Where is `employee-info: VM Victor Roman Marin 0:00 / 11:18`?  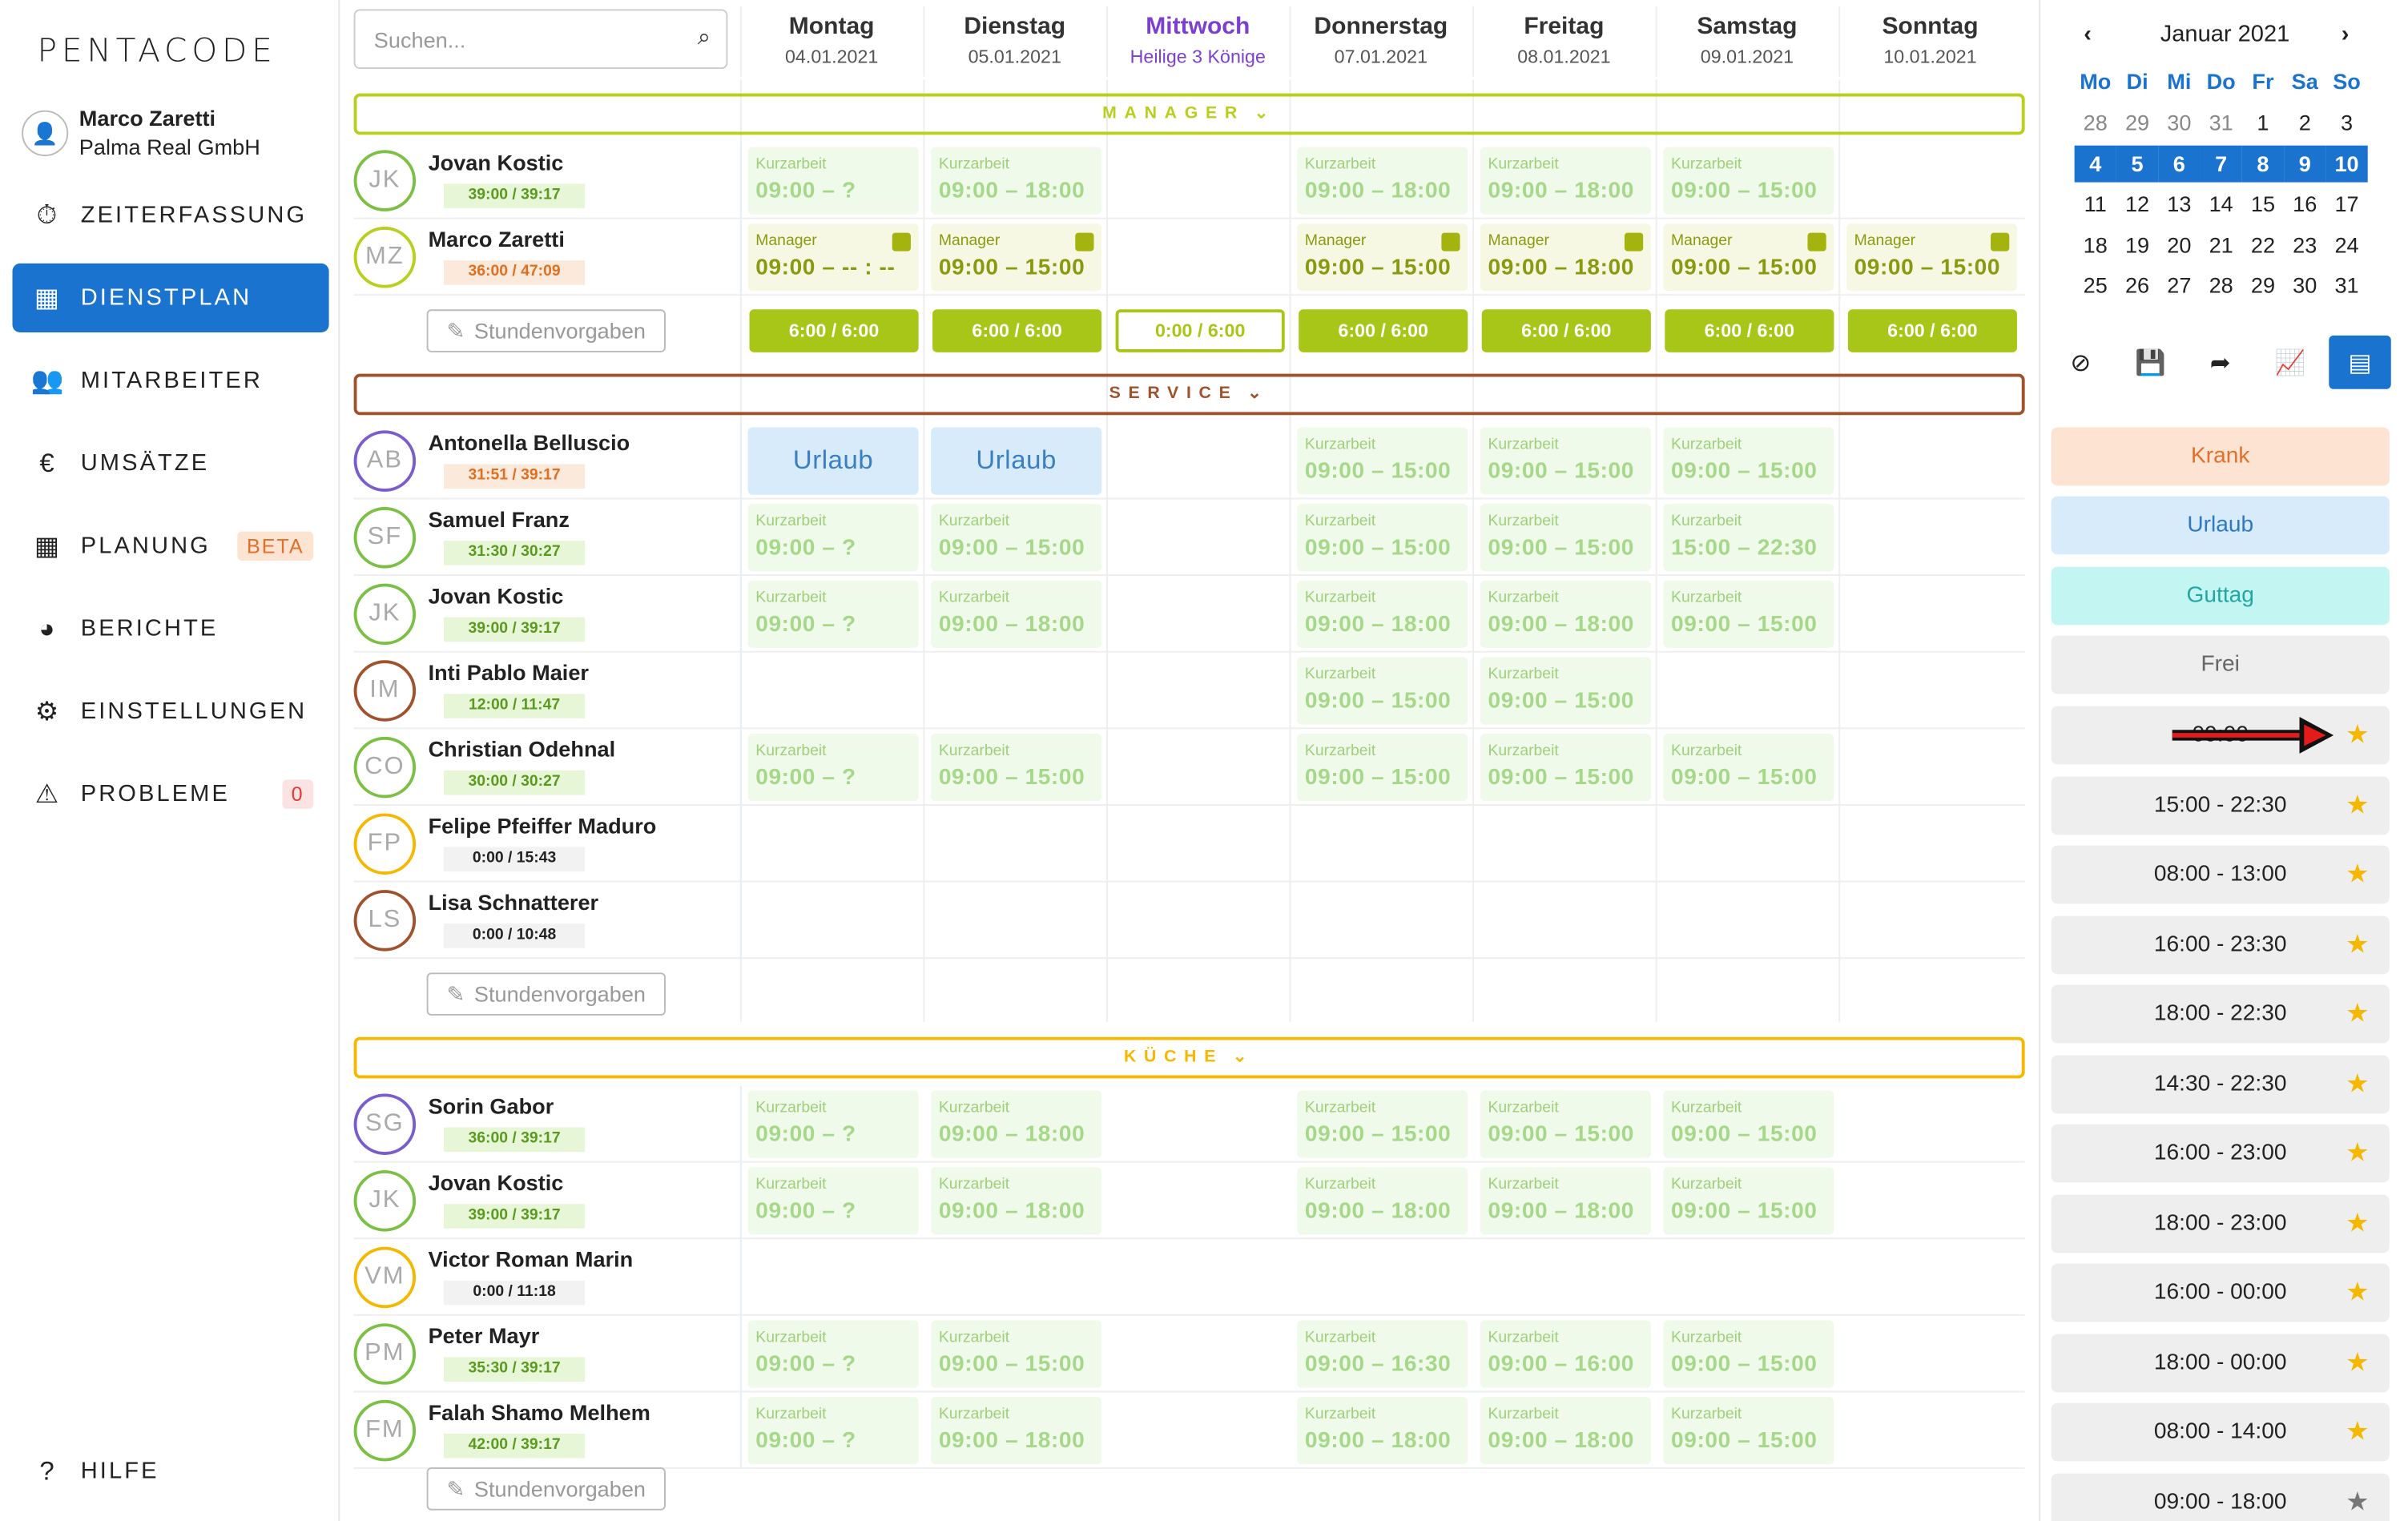 employee-info: VM Victor Roman Marin 0:00 / 11:18 is located at coordinates (547, 1277).